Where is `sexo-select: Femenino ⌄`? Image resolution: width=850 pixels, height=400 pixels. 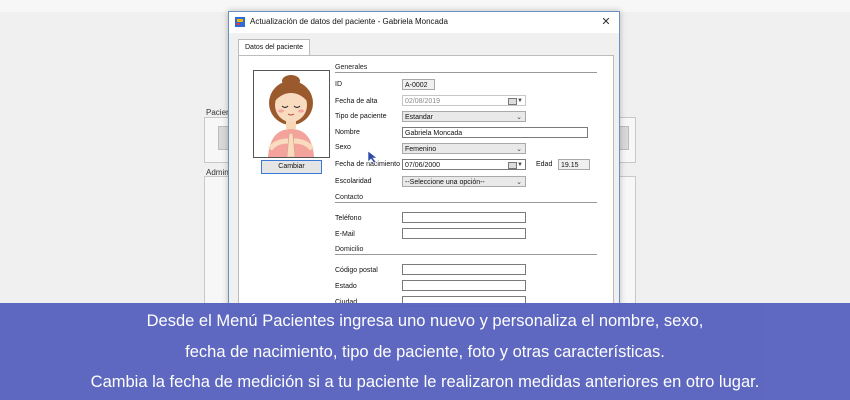
sexo-select: Femenino ⌄ is located at coordinates (464, 148).